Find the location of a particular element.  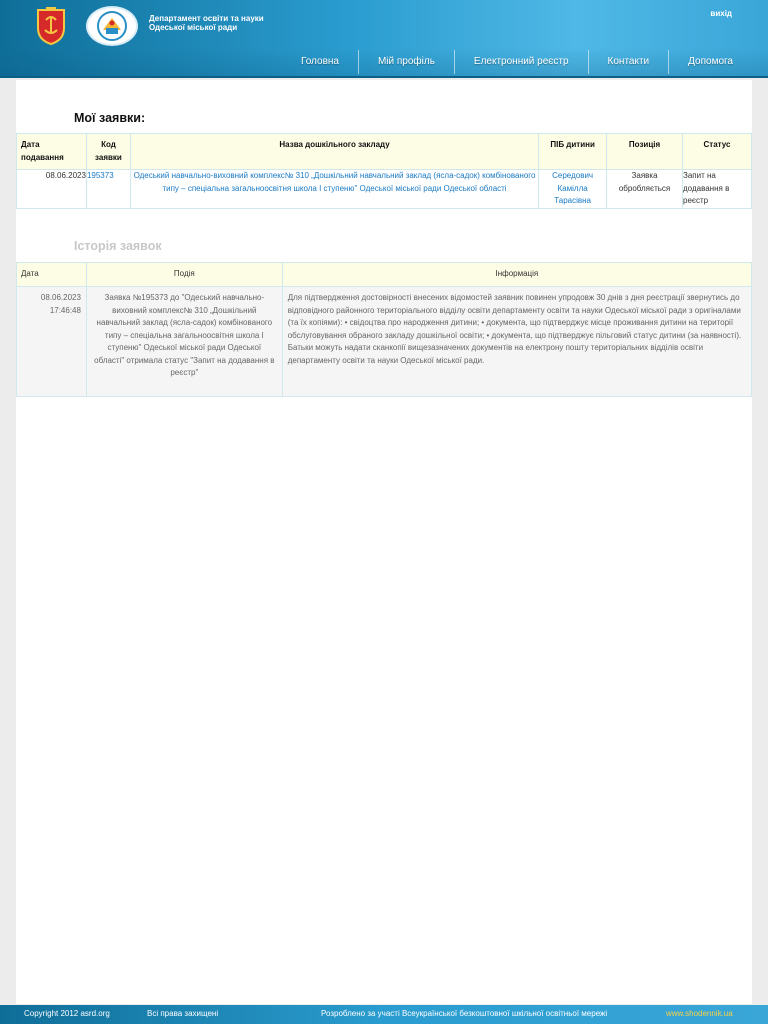

request-date: 08.06.2023 is located at coordinates (51, 189).